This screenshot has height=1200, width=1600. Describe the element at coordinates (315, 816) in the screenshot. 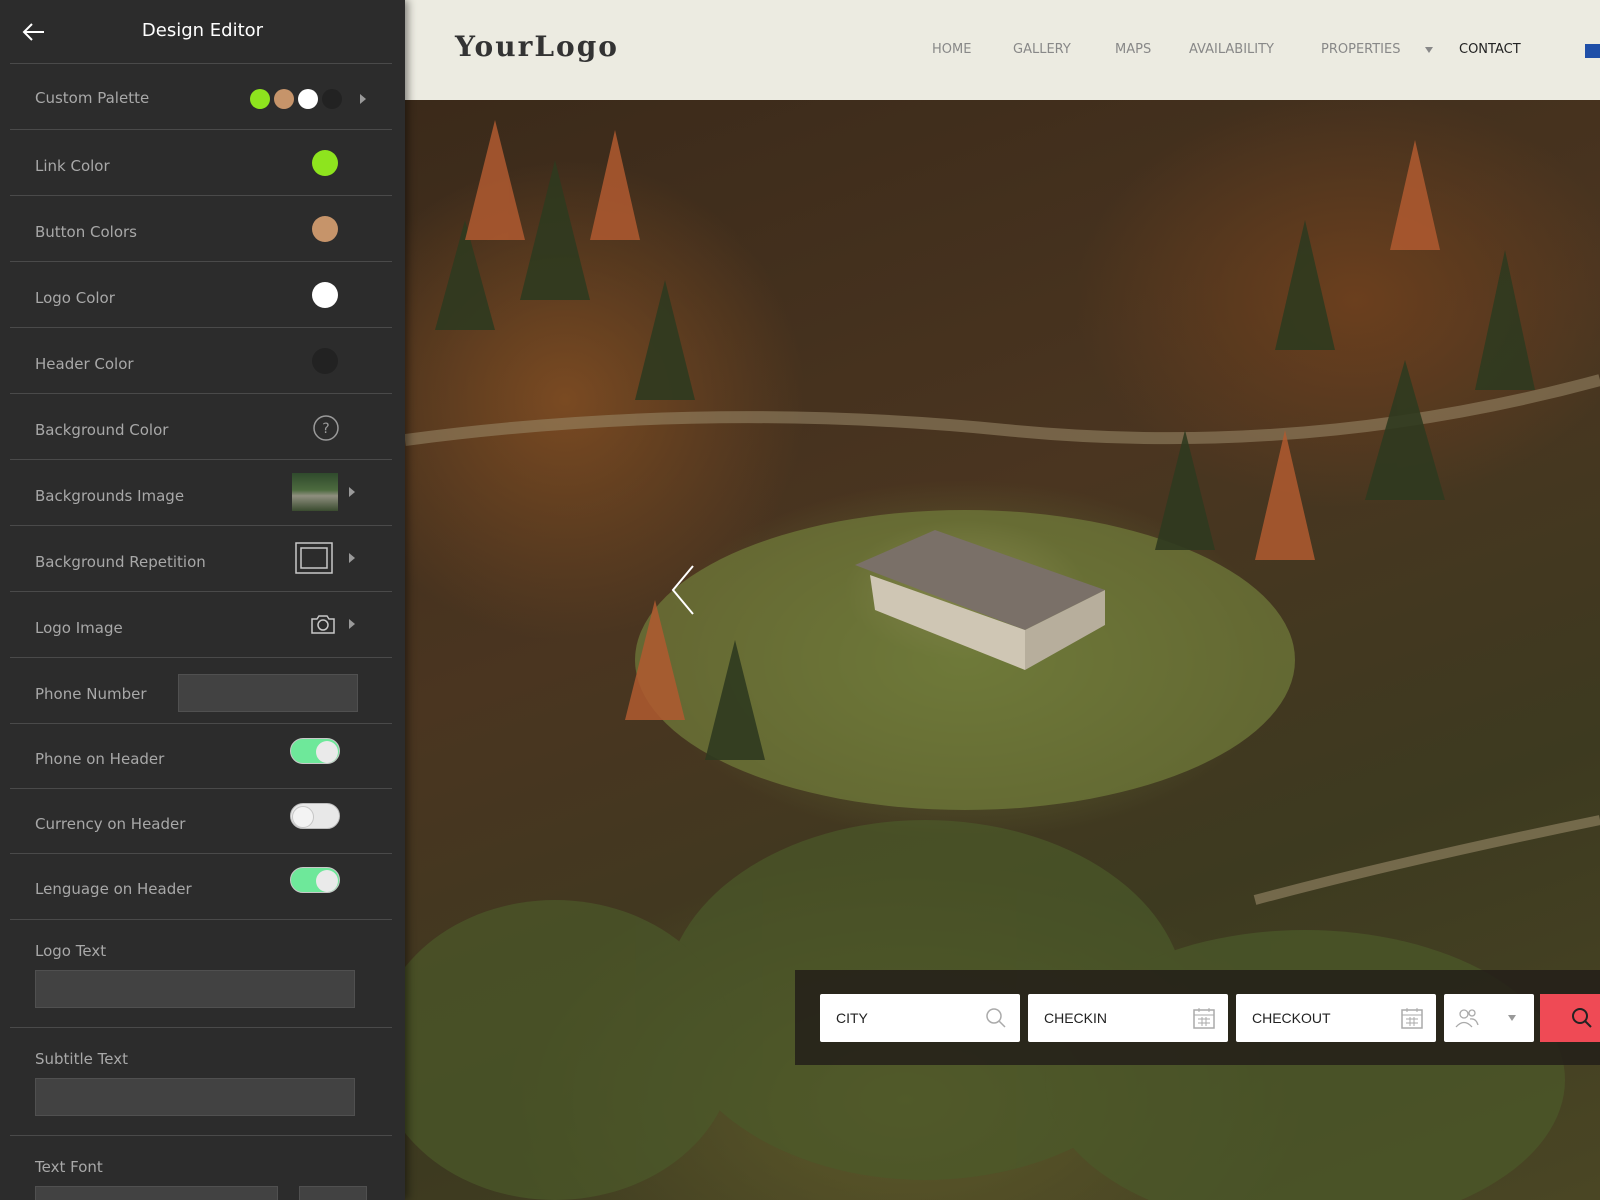

I see `currency-on-header-toggle` at that location.